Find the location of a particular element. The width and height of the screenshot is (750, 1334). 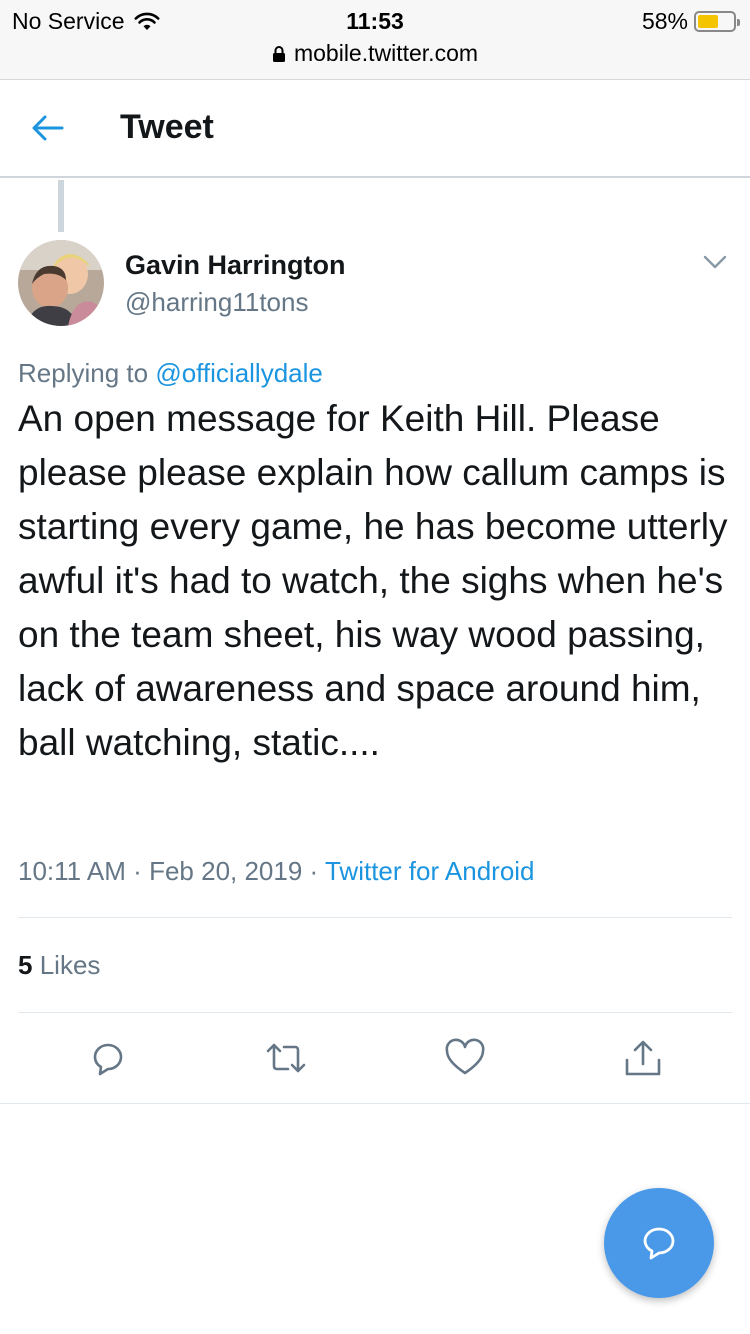

compose-icon is located at coordinates (659, 1243).